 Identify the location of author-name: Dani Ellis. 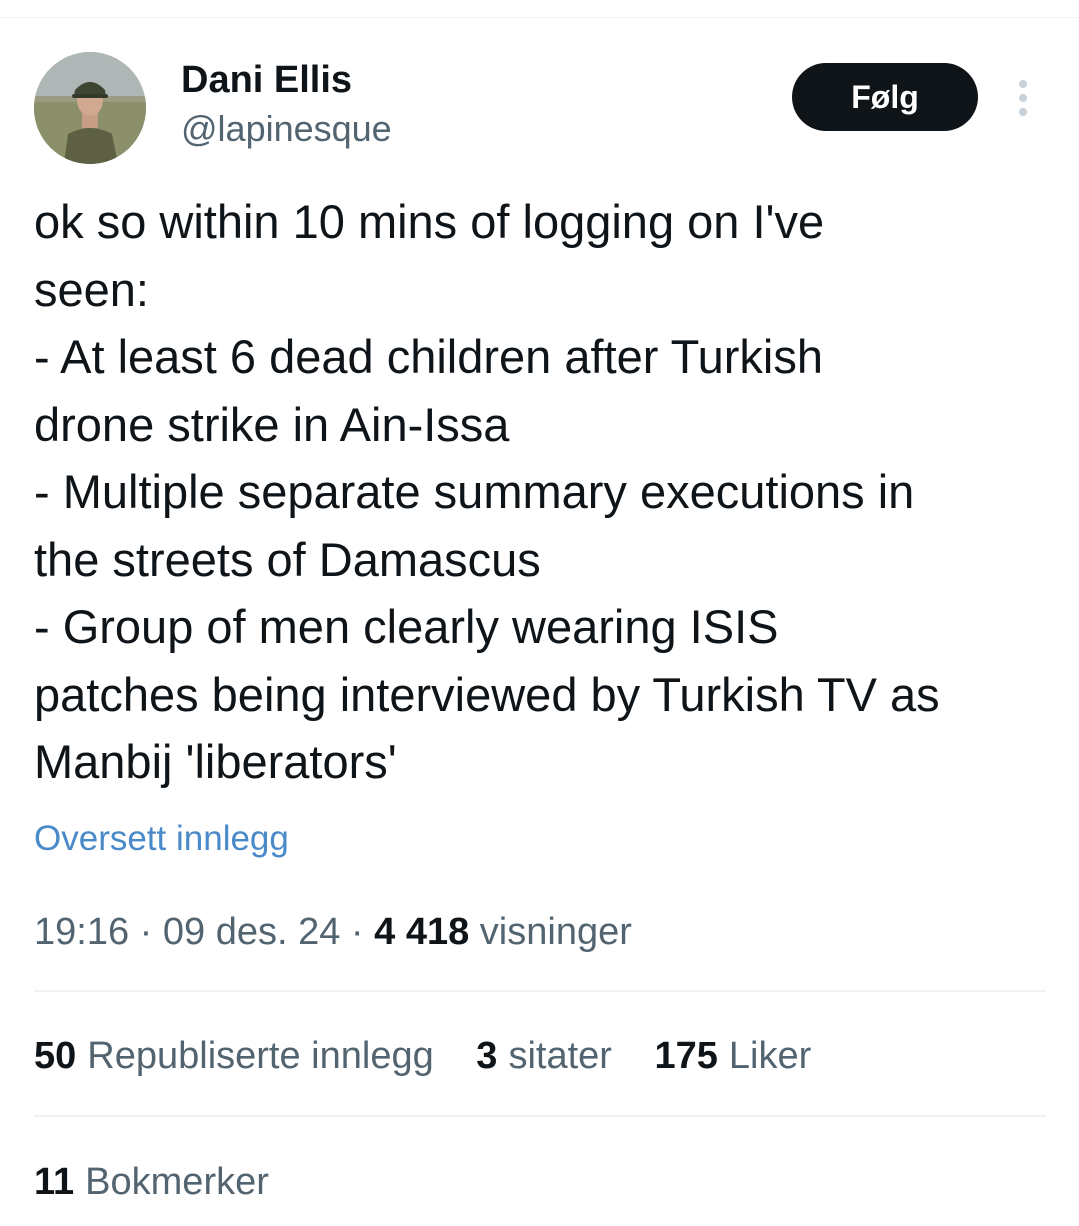
(266, 80).